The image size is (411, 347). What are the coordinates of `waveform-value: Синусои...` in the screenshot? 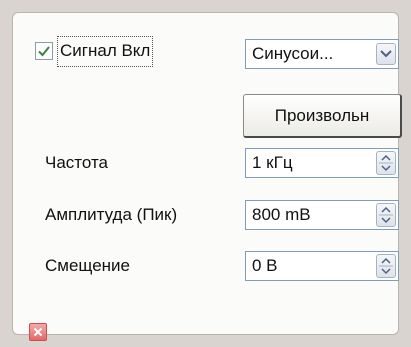 It's located at (293, 53).